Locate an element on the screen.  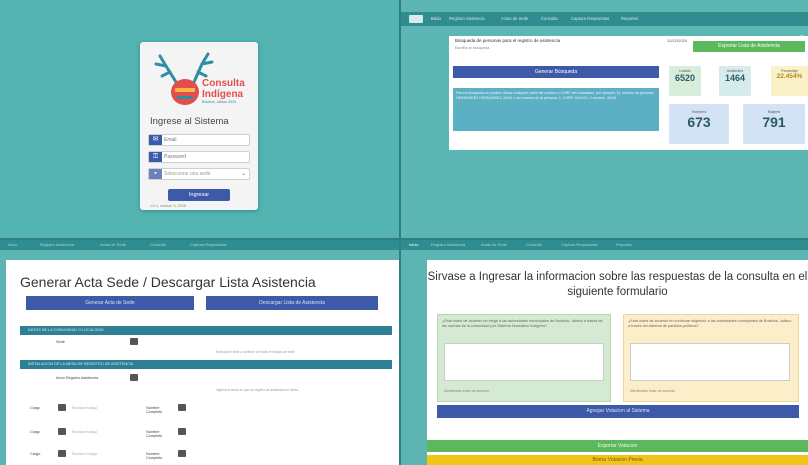
export-attendance-button: Exportar Lista de Asistencia is located at coordinates (749, 46).